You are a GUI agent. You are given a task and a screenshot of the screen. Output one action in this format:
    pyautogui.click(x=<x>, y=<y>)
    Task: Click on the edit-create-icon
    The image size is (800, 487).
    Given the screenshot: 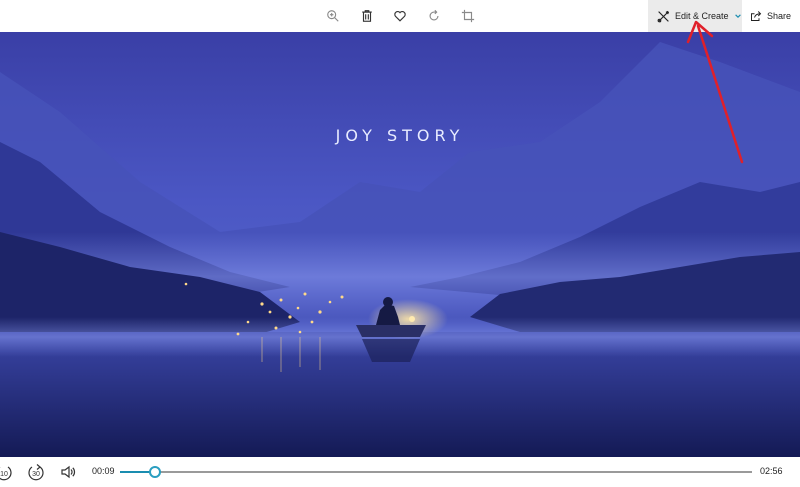 What is the action you would take?
    pyautogui.click(x=663, y=16)
    